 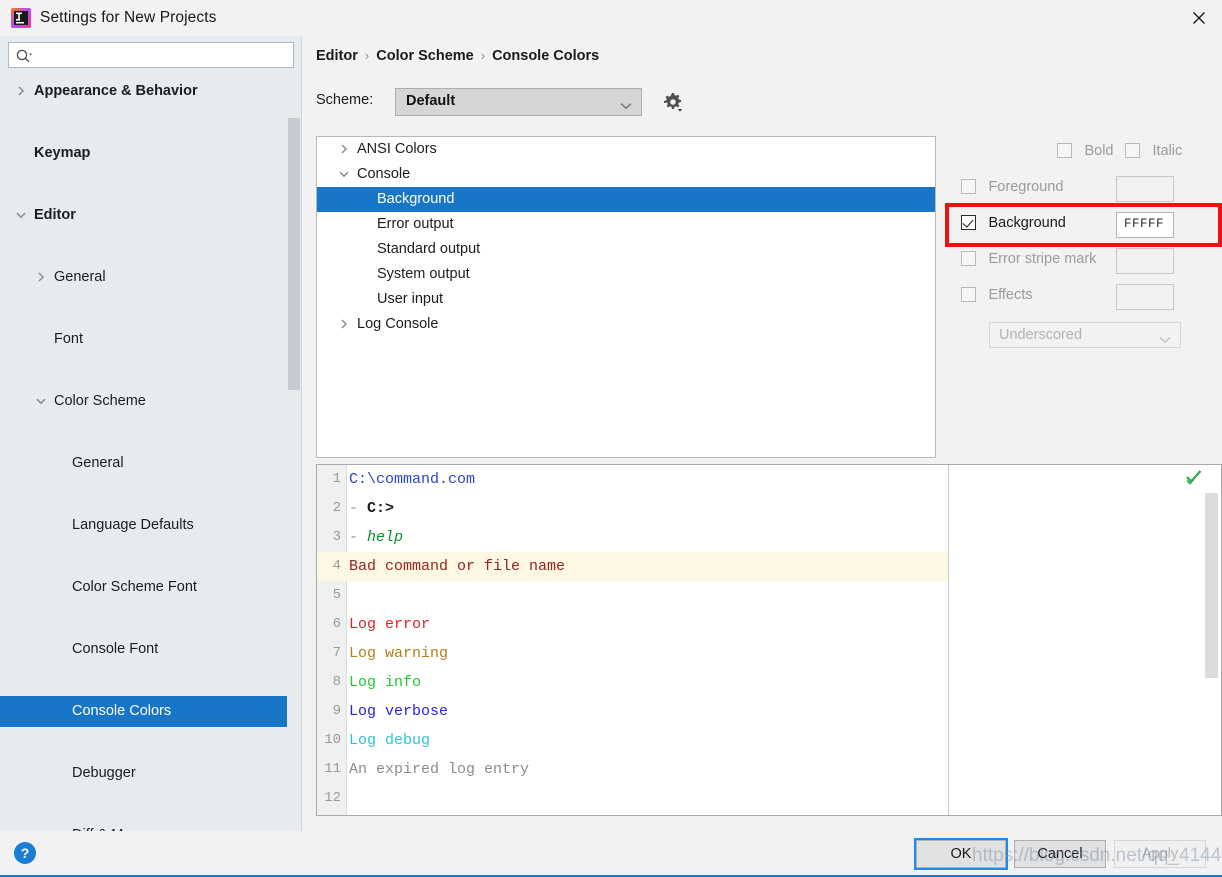 What do you see at coordinates (626, 149) in the screenshot?
I see `attribute-item-ansi-colors: ANSI Colors` at bounding box center [626, 149].